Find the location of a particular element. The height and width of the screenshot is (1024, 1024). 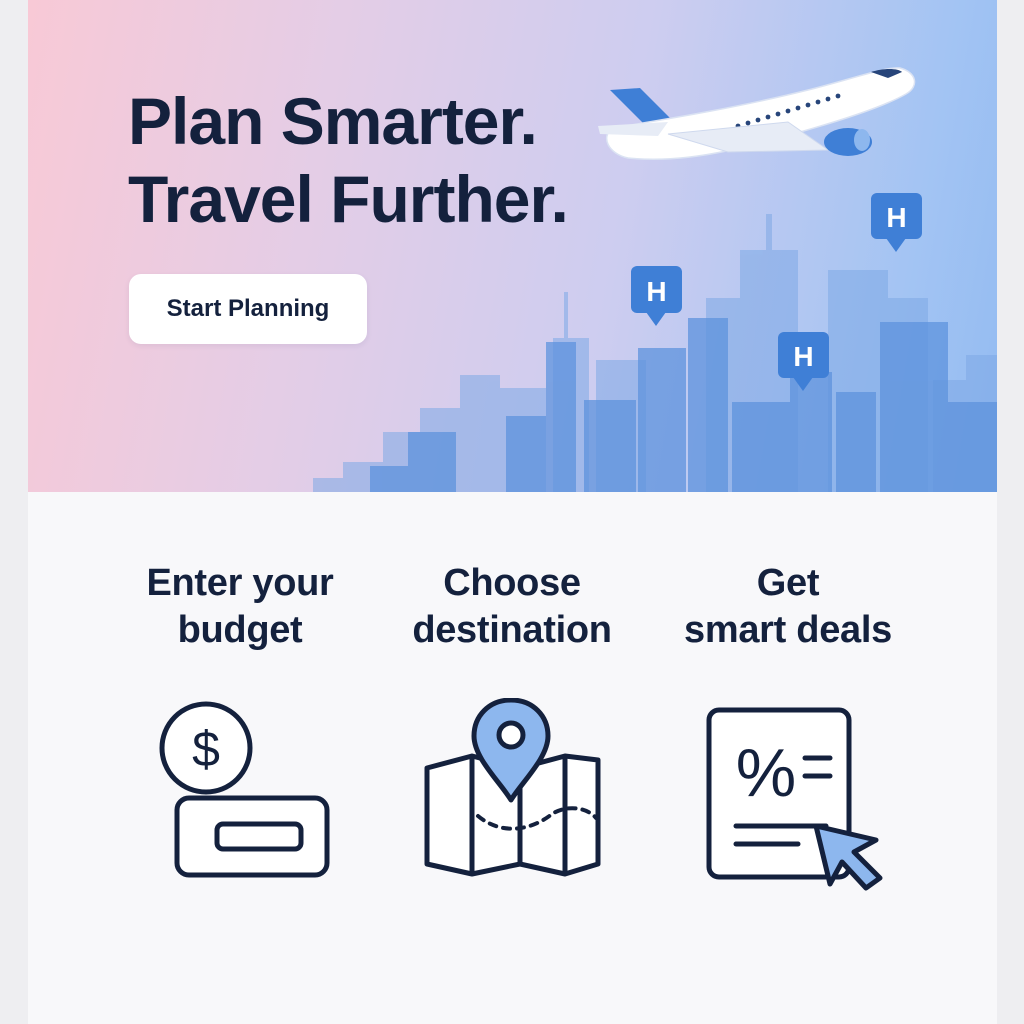

step-deals: Get smart deals % is located at coordinates (788, 725).